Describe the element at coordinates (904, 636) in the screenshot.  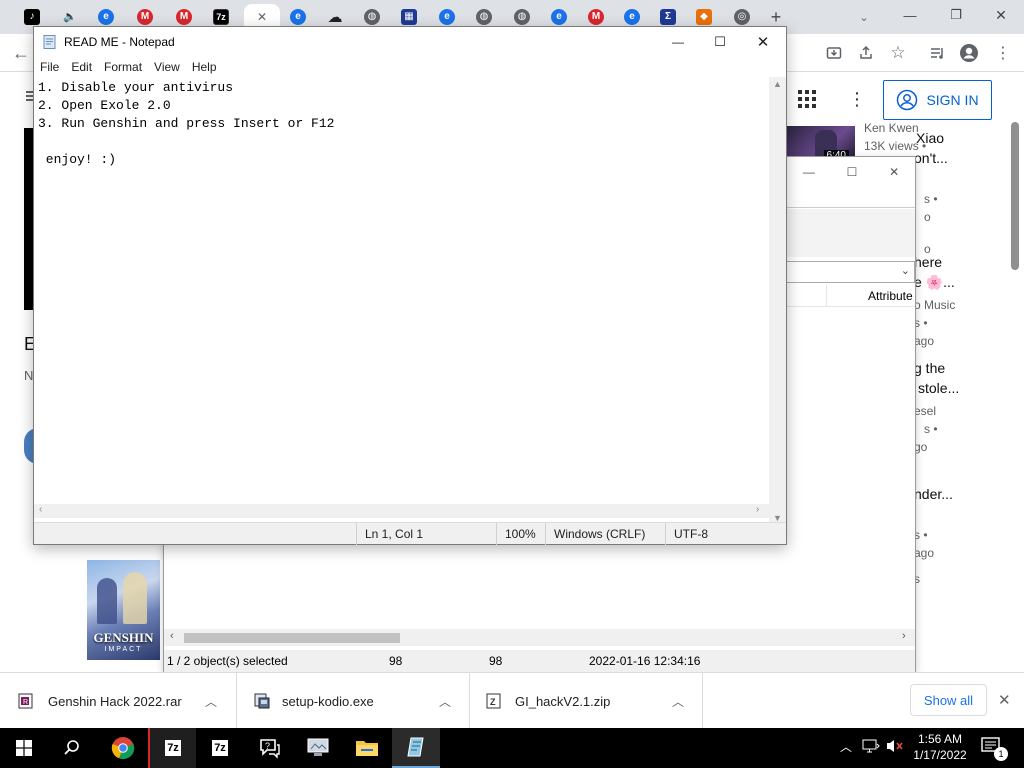
I see `scroll-right-arrow-icon: ›` at that location.